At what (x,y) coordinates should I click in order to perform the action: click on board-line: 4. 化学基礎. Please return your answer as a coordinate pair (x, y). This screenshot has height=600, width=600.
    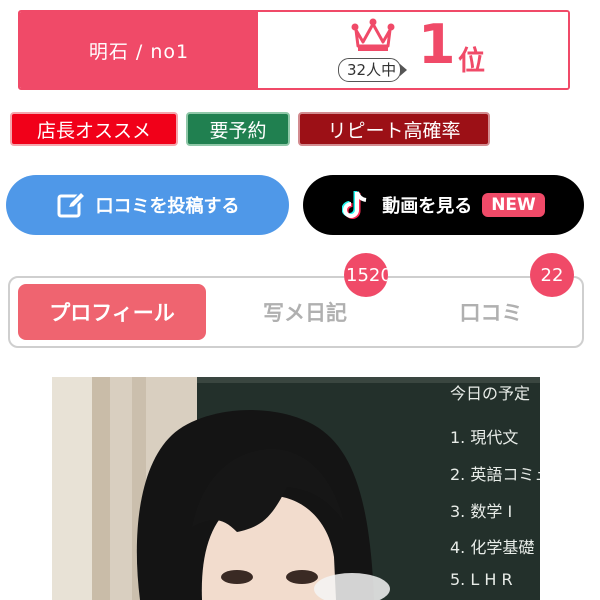
    Looking at the image, I should click on (492, 547).